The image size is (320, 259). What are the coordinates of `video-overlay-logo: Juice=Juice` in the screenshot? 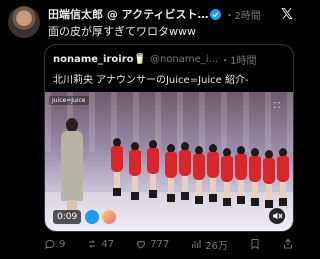 It's located at (69, 100).